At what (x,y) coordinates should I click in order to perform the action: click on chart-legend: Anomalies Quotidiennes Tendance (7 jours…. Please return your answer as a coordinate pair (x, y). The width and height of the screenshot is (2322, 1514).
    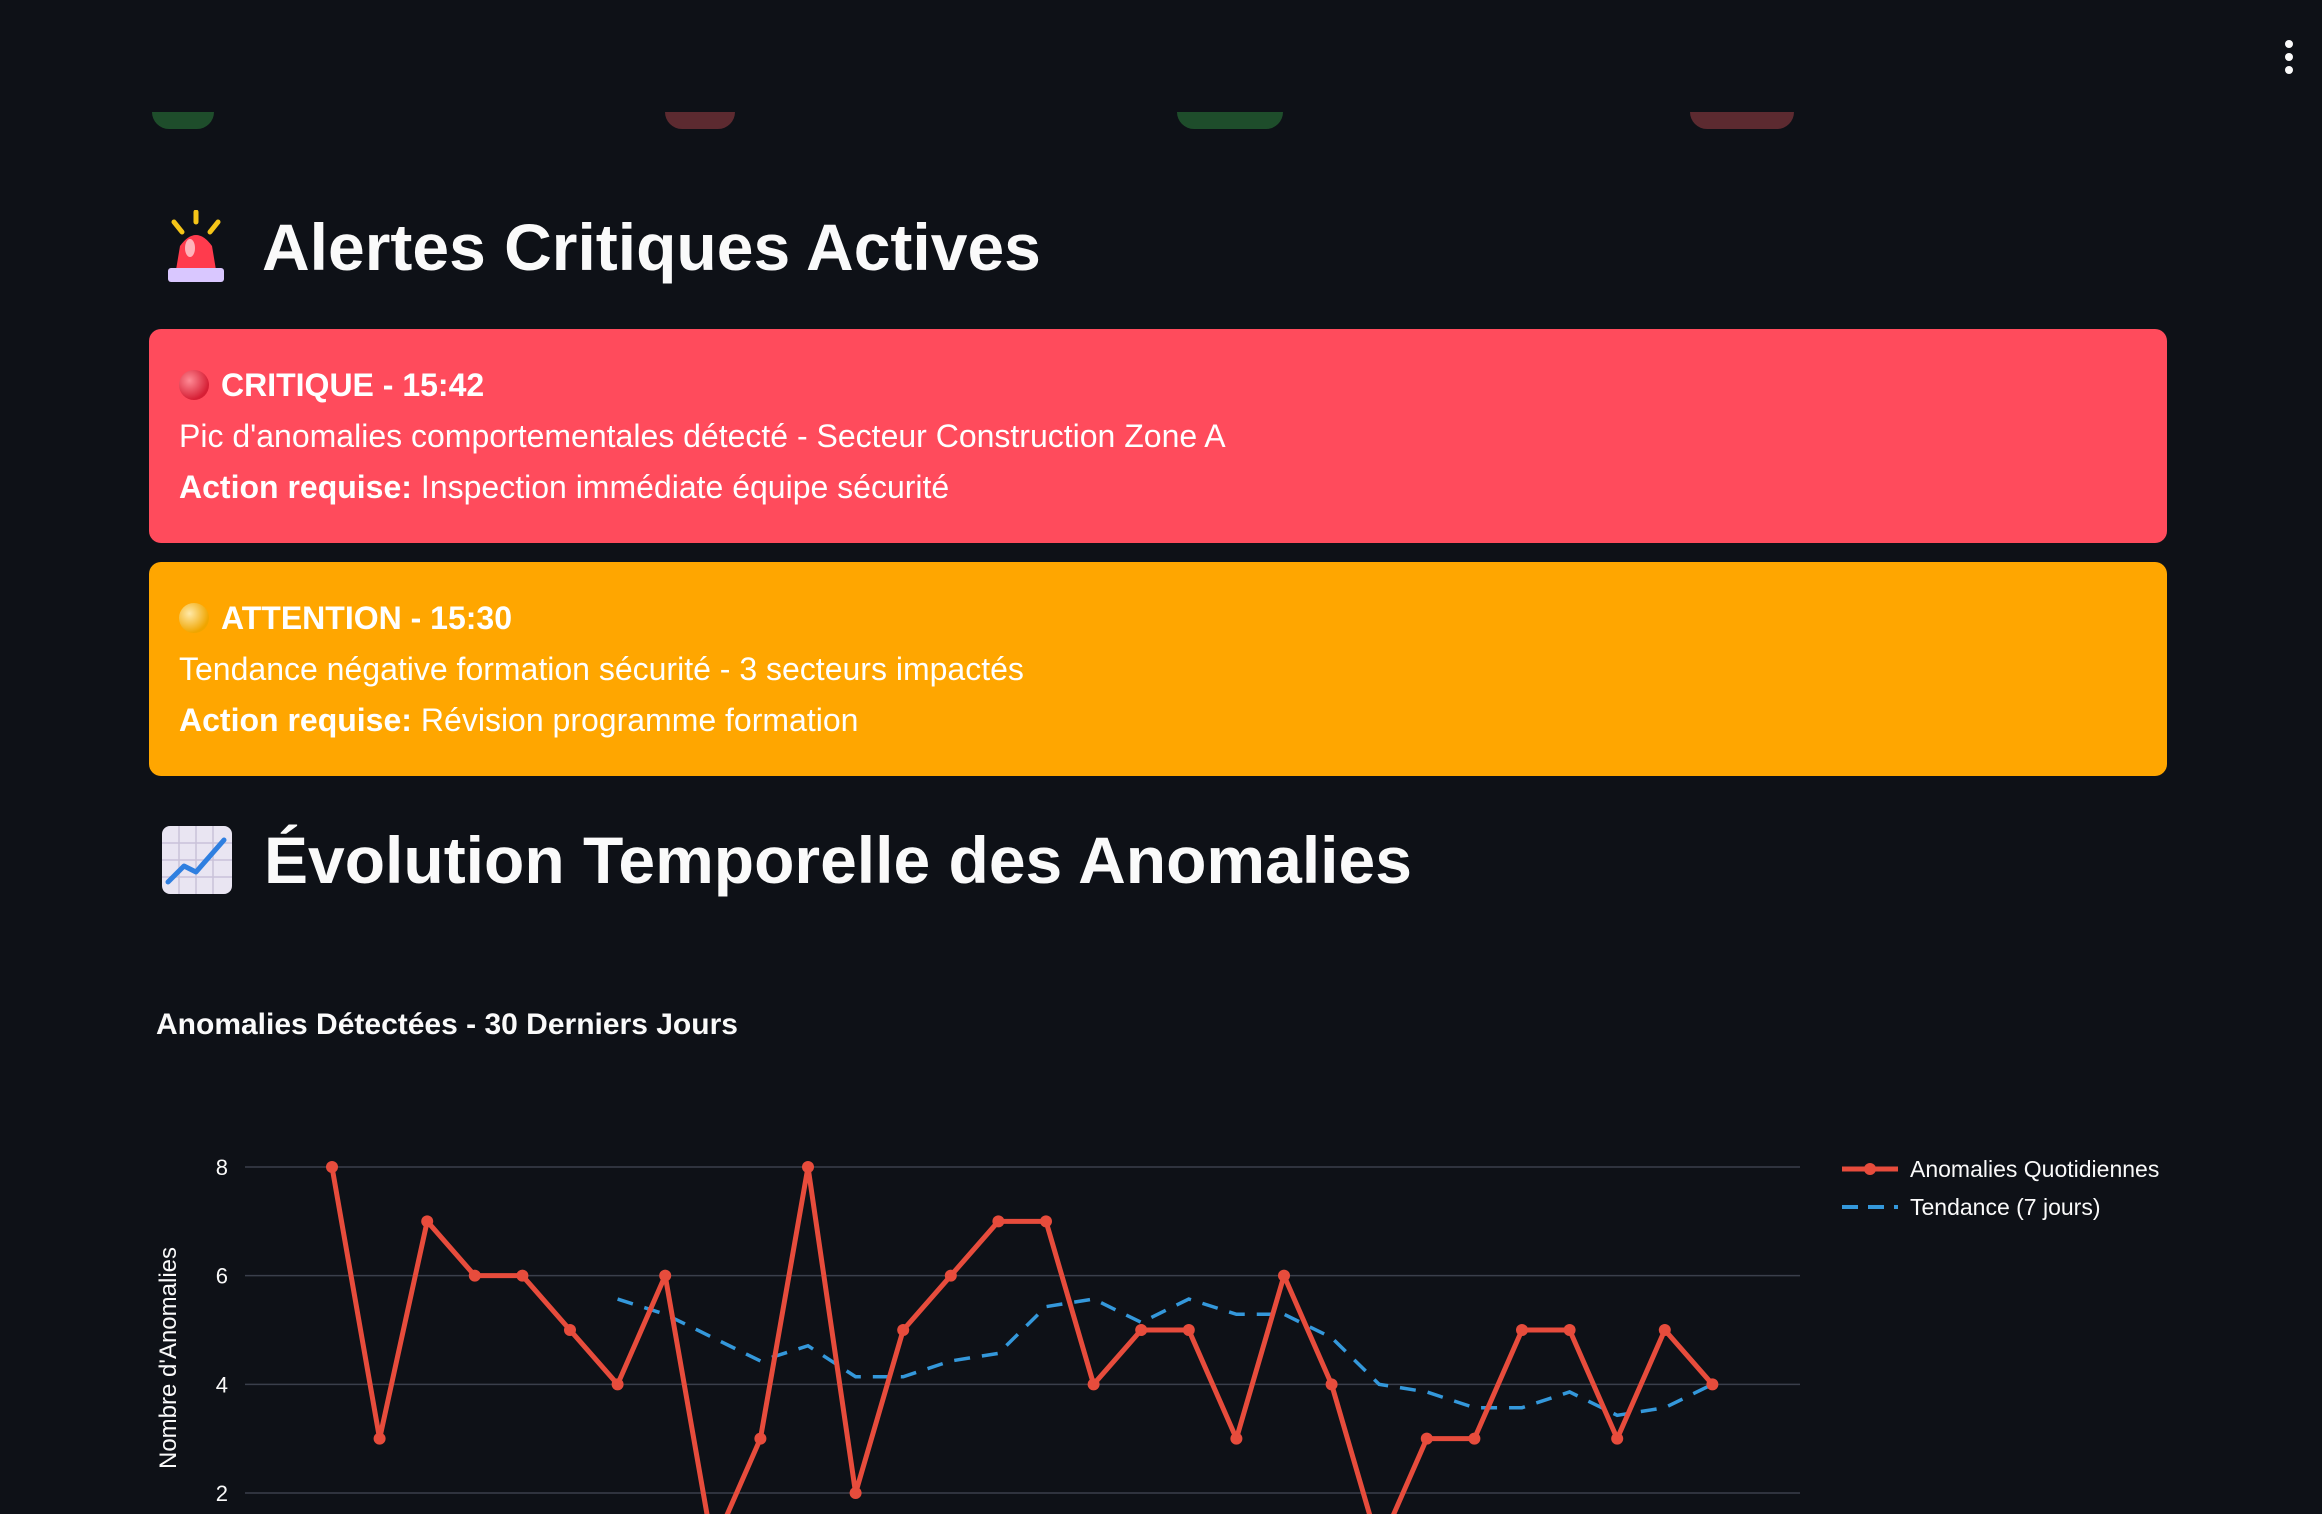
    Looking at the image, I should click on (1999, 1188).